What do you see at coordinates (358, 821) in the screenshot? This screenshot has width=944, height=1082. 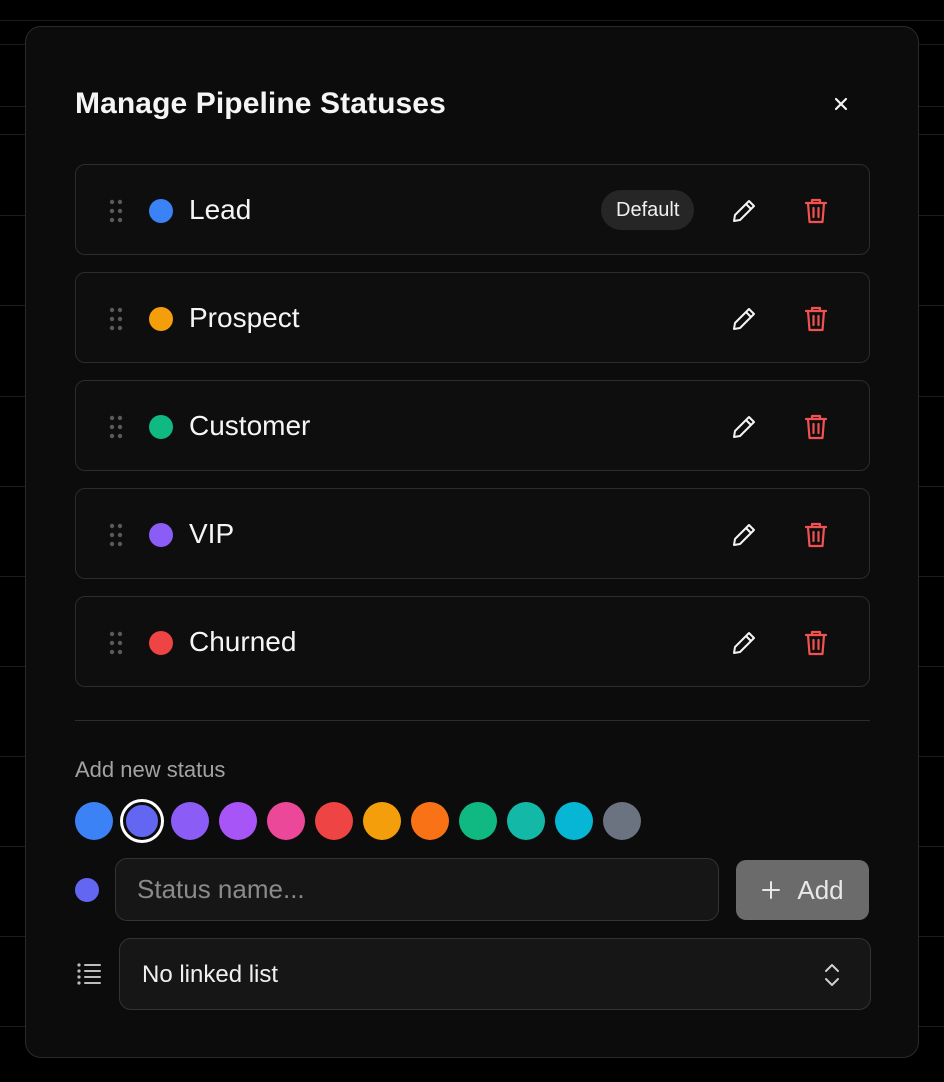 I see `color-swatches` at bounding box center [358, 821].